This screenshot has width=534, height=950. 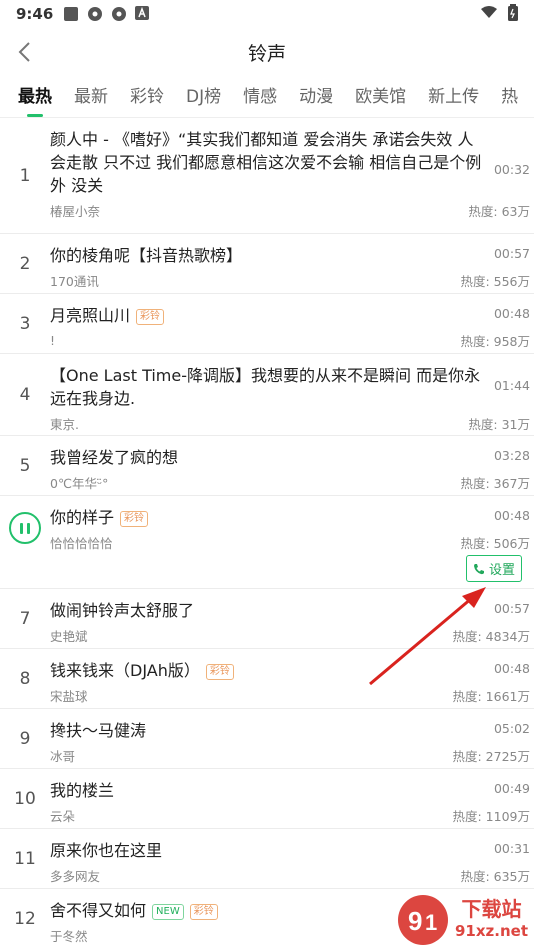 What do you see at coordinates (82, 517) in the screenshot?
I see `song-title: 你的样子` at bounding box center [82, 517].